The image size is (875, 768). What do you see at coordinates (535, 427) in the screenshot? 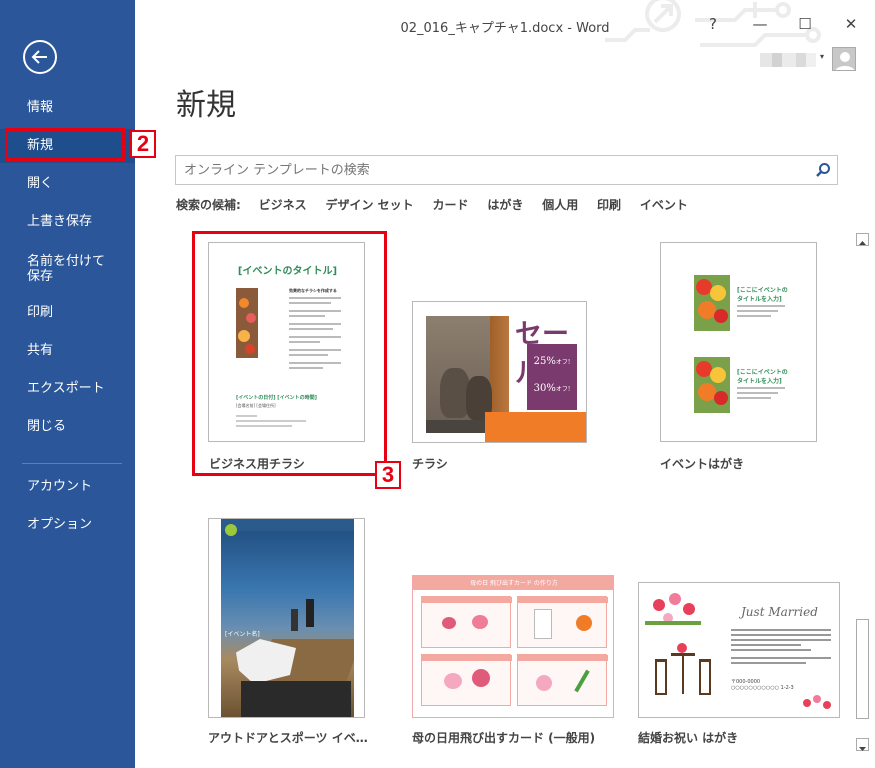
I see `sale-orange-bar` at bounding box center [535, 427].